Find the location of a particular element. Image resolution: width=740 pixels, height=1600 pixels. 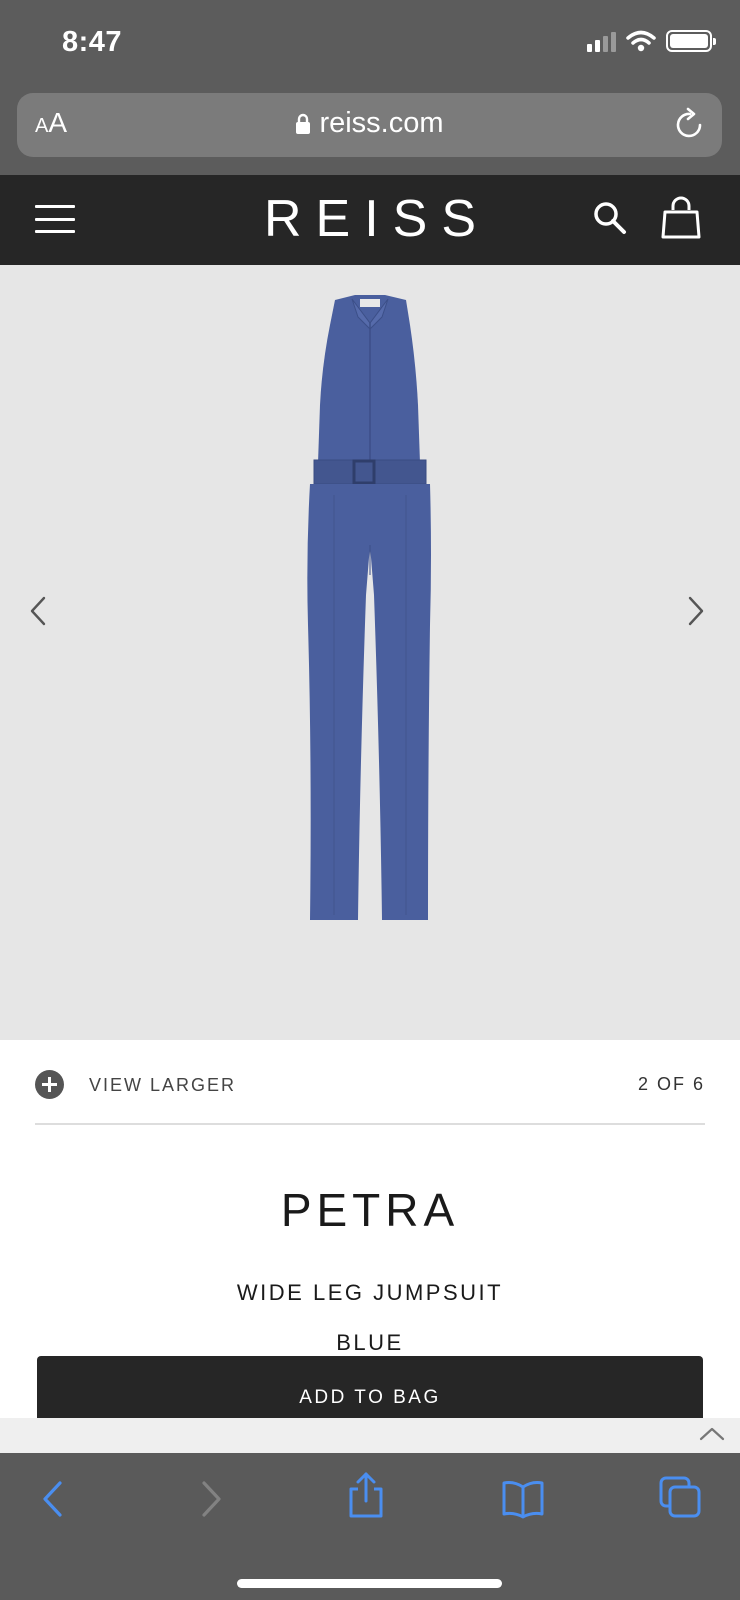

add-to-bag-button: ADD TO BAG is located at coordinates (370, 1387).